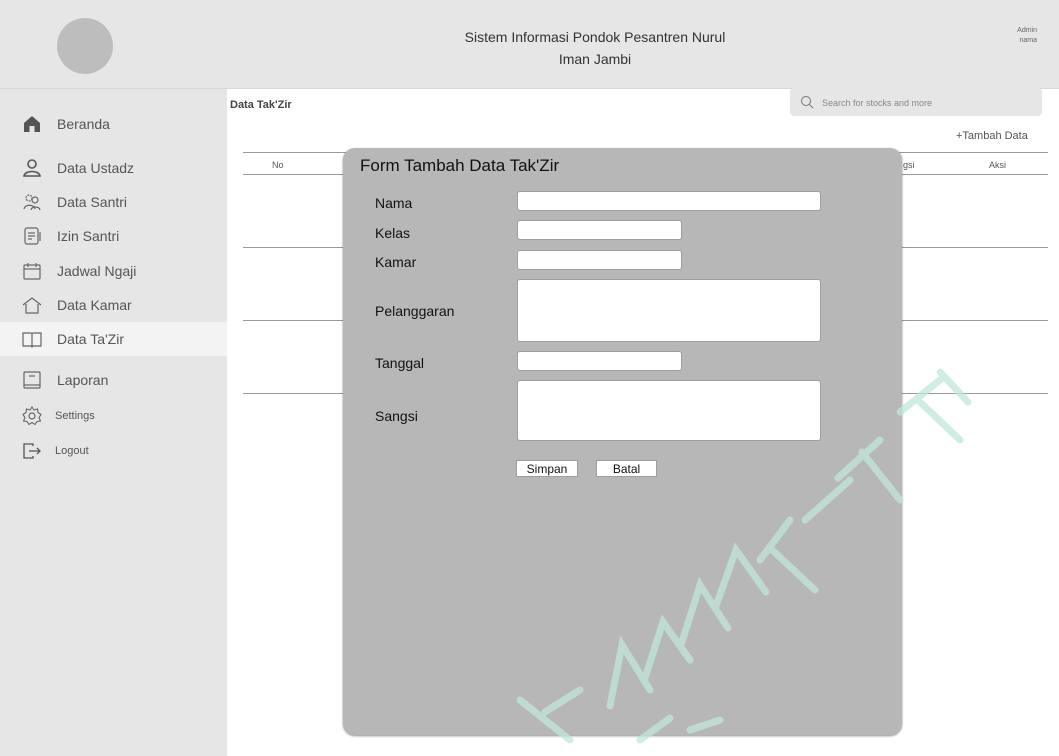 Image resolution: width=1059 pixels, height=756 pixels. What do you see at coordinates (415, 311) in the screenshot?
I see `pelanggaran-label: Pelanggaran` at bounding box center [415, 311].